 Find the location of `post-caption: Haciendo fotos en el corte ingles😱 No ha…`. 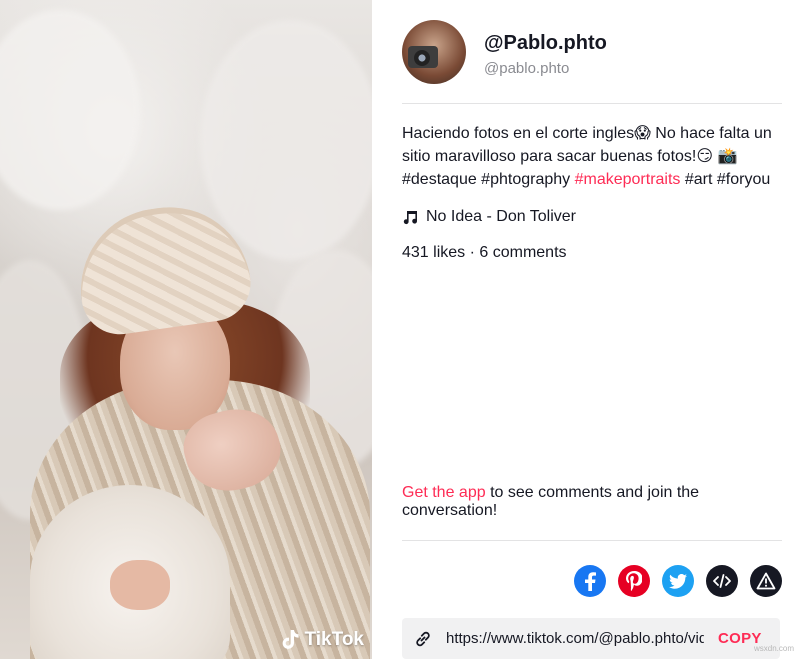

post-caption: Haciendo fotos en el corte ingles😱 No ha… is located at coordinates (592, 156).